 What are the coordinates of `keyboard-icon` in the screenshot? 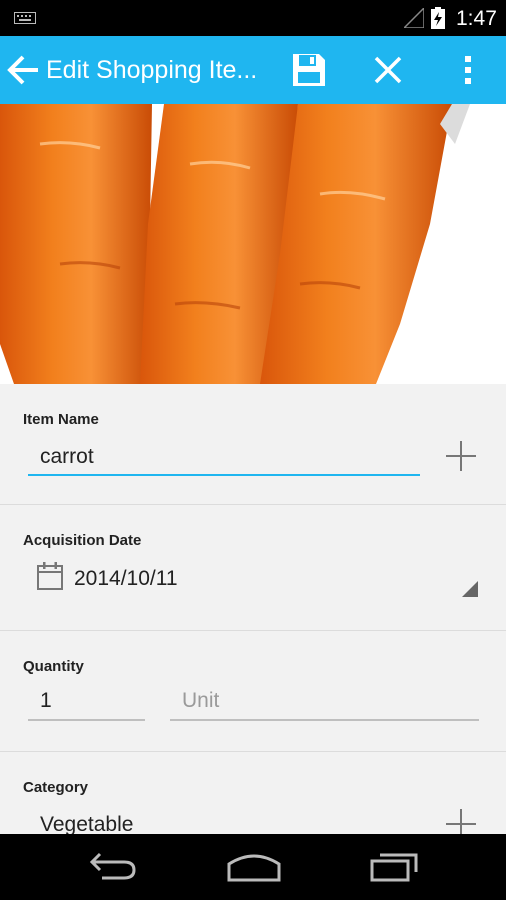 It's located at (25, 18).